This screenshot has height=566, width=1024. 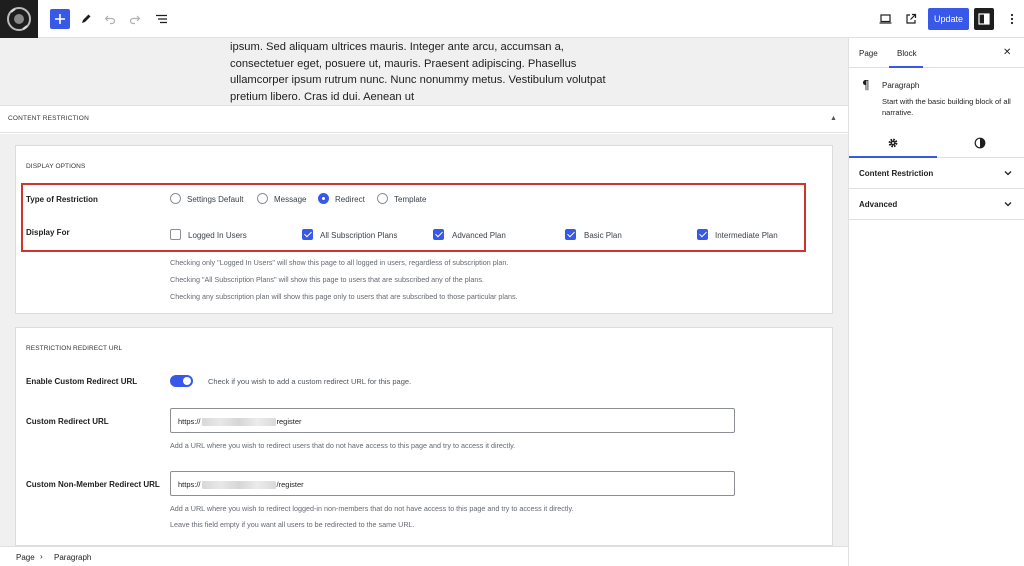 What do you see at coordinates (48, 118) in the screenshot?
I see `metabox-title: CONTENT RESTRICTION` at bounding box center [48, 118].